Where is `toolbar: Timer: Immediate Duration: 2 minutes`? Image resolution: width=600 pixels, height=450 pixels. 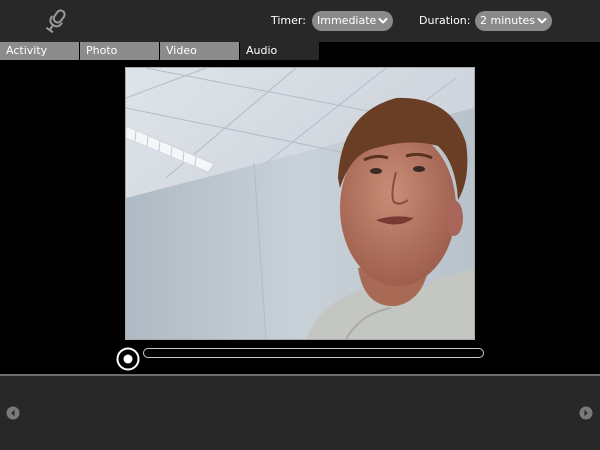 toolbar: Timer: Immediate Duration: 2 minutes is located at coordinates (300, 21).